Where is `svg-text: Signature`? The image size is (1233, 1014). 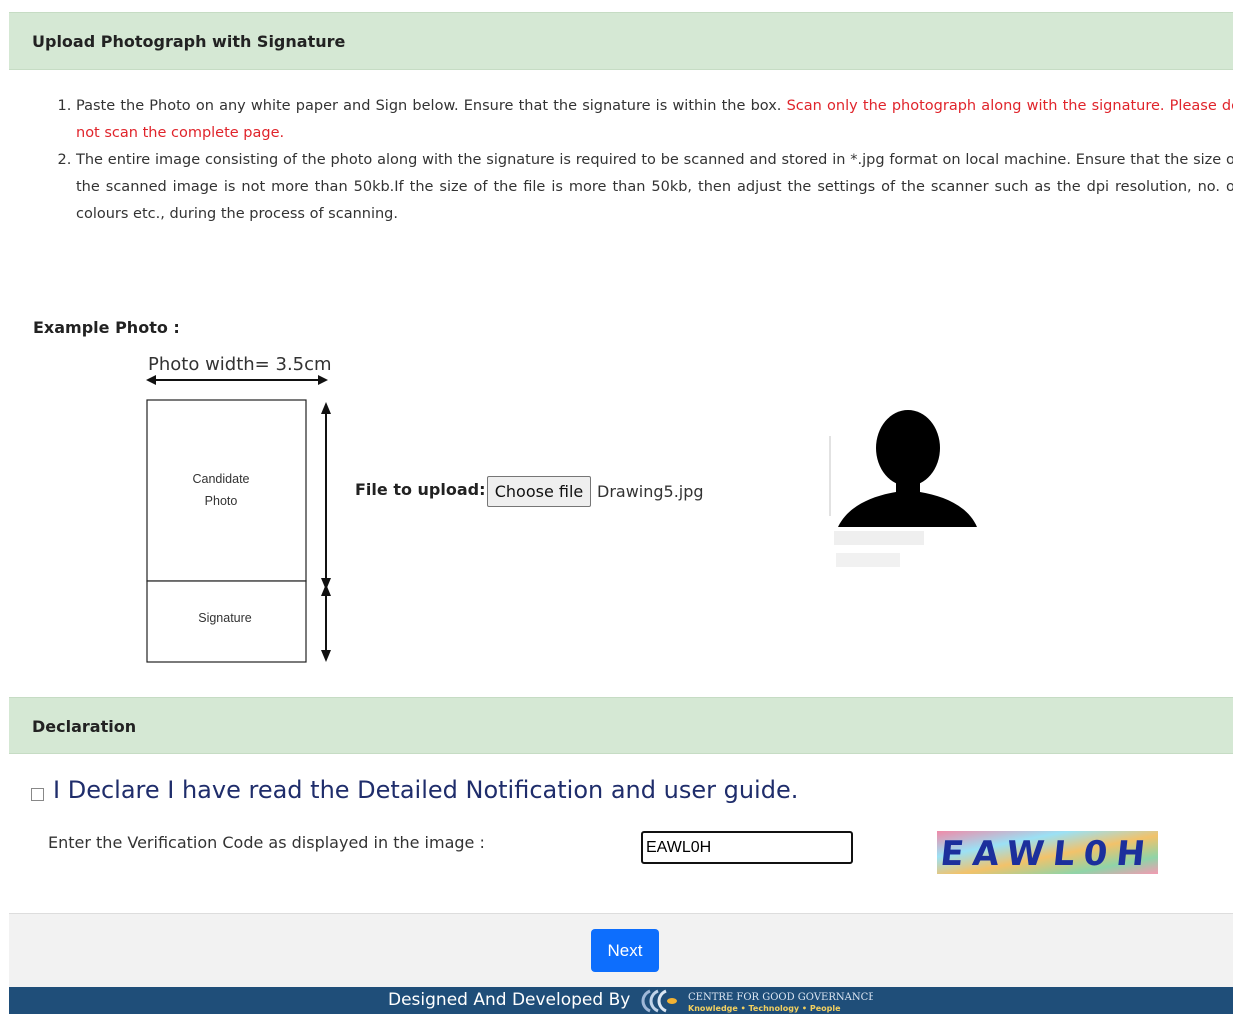
svg-text: Signature is located at coordinates (225, 618).